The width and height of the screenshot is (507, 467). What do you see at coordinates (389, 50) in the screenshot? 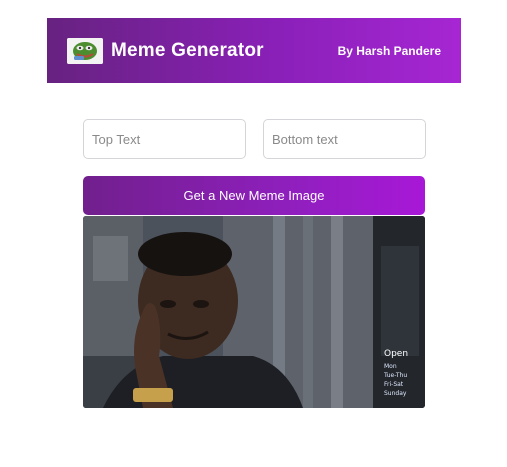
I see `author-credit: By Harsh Pandere` at bounding box center [389, 50].